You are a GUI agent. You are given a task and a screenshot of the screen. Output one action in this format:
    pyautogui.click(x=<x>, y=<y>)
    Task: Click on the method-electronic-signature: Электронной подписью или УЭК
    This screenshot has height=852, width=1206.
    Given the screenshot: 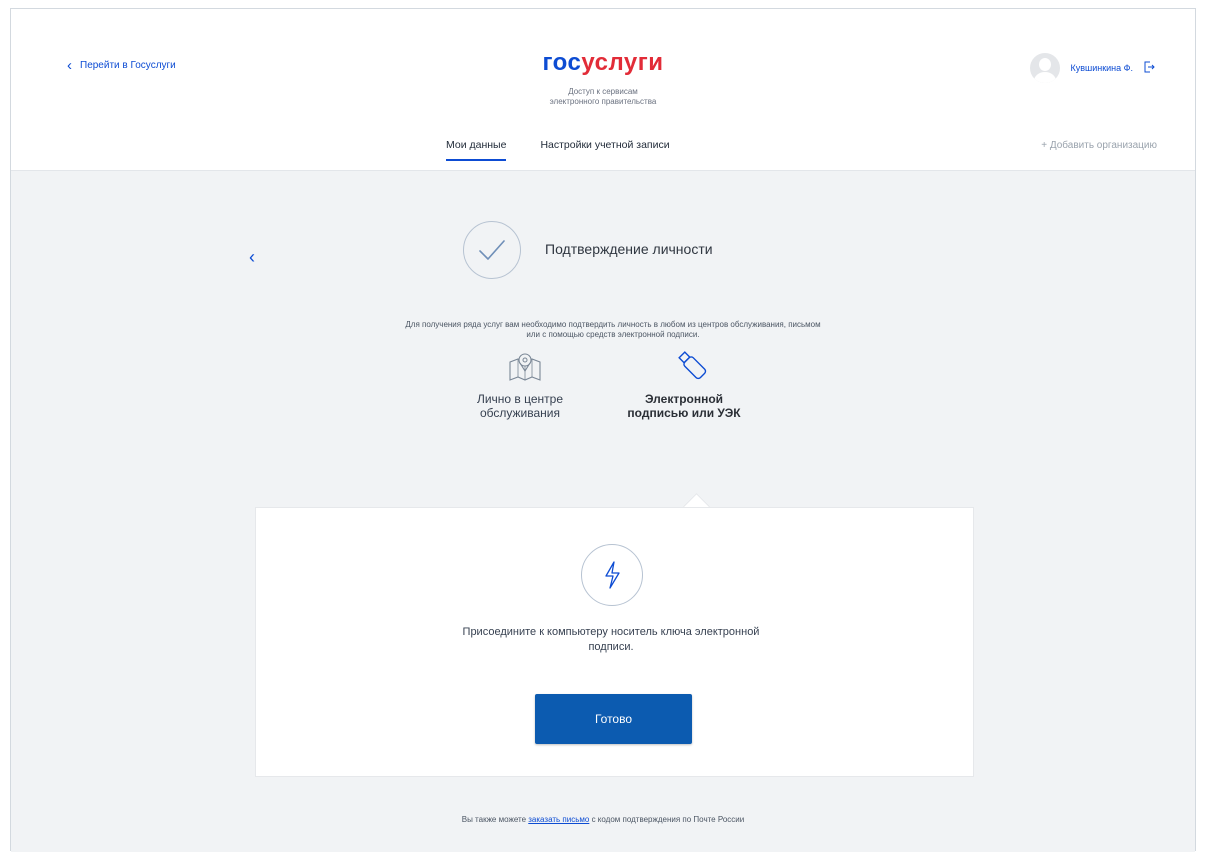 What is the action you would take?
    pyautogui.click(x=684, y=406)
    